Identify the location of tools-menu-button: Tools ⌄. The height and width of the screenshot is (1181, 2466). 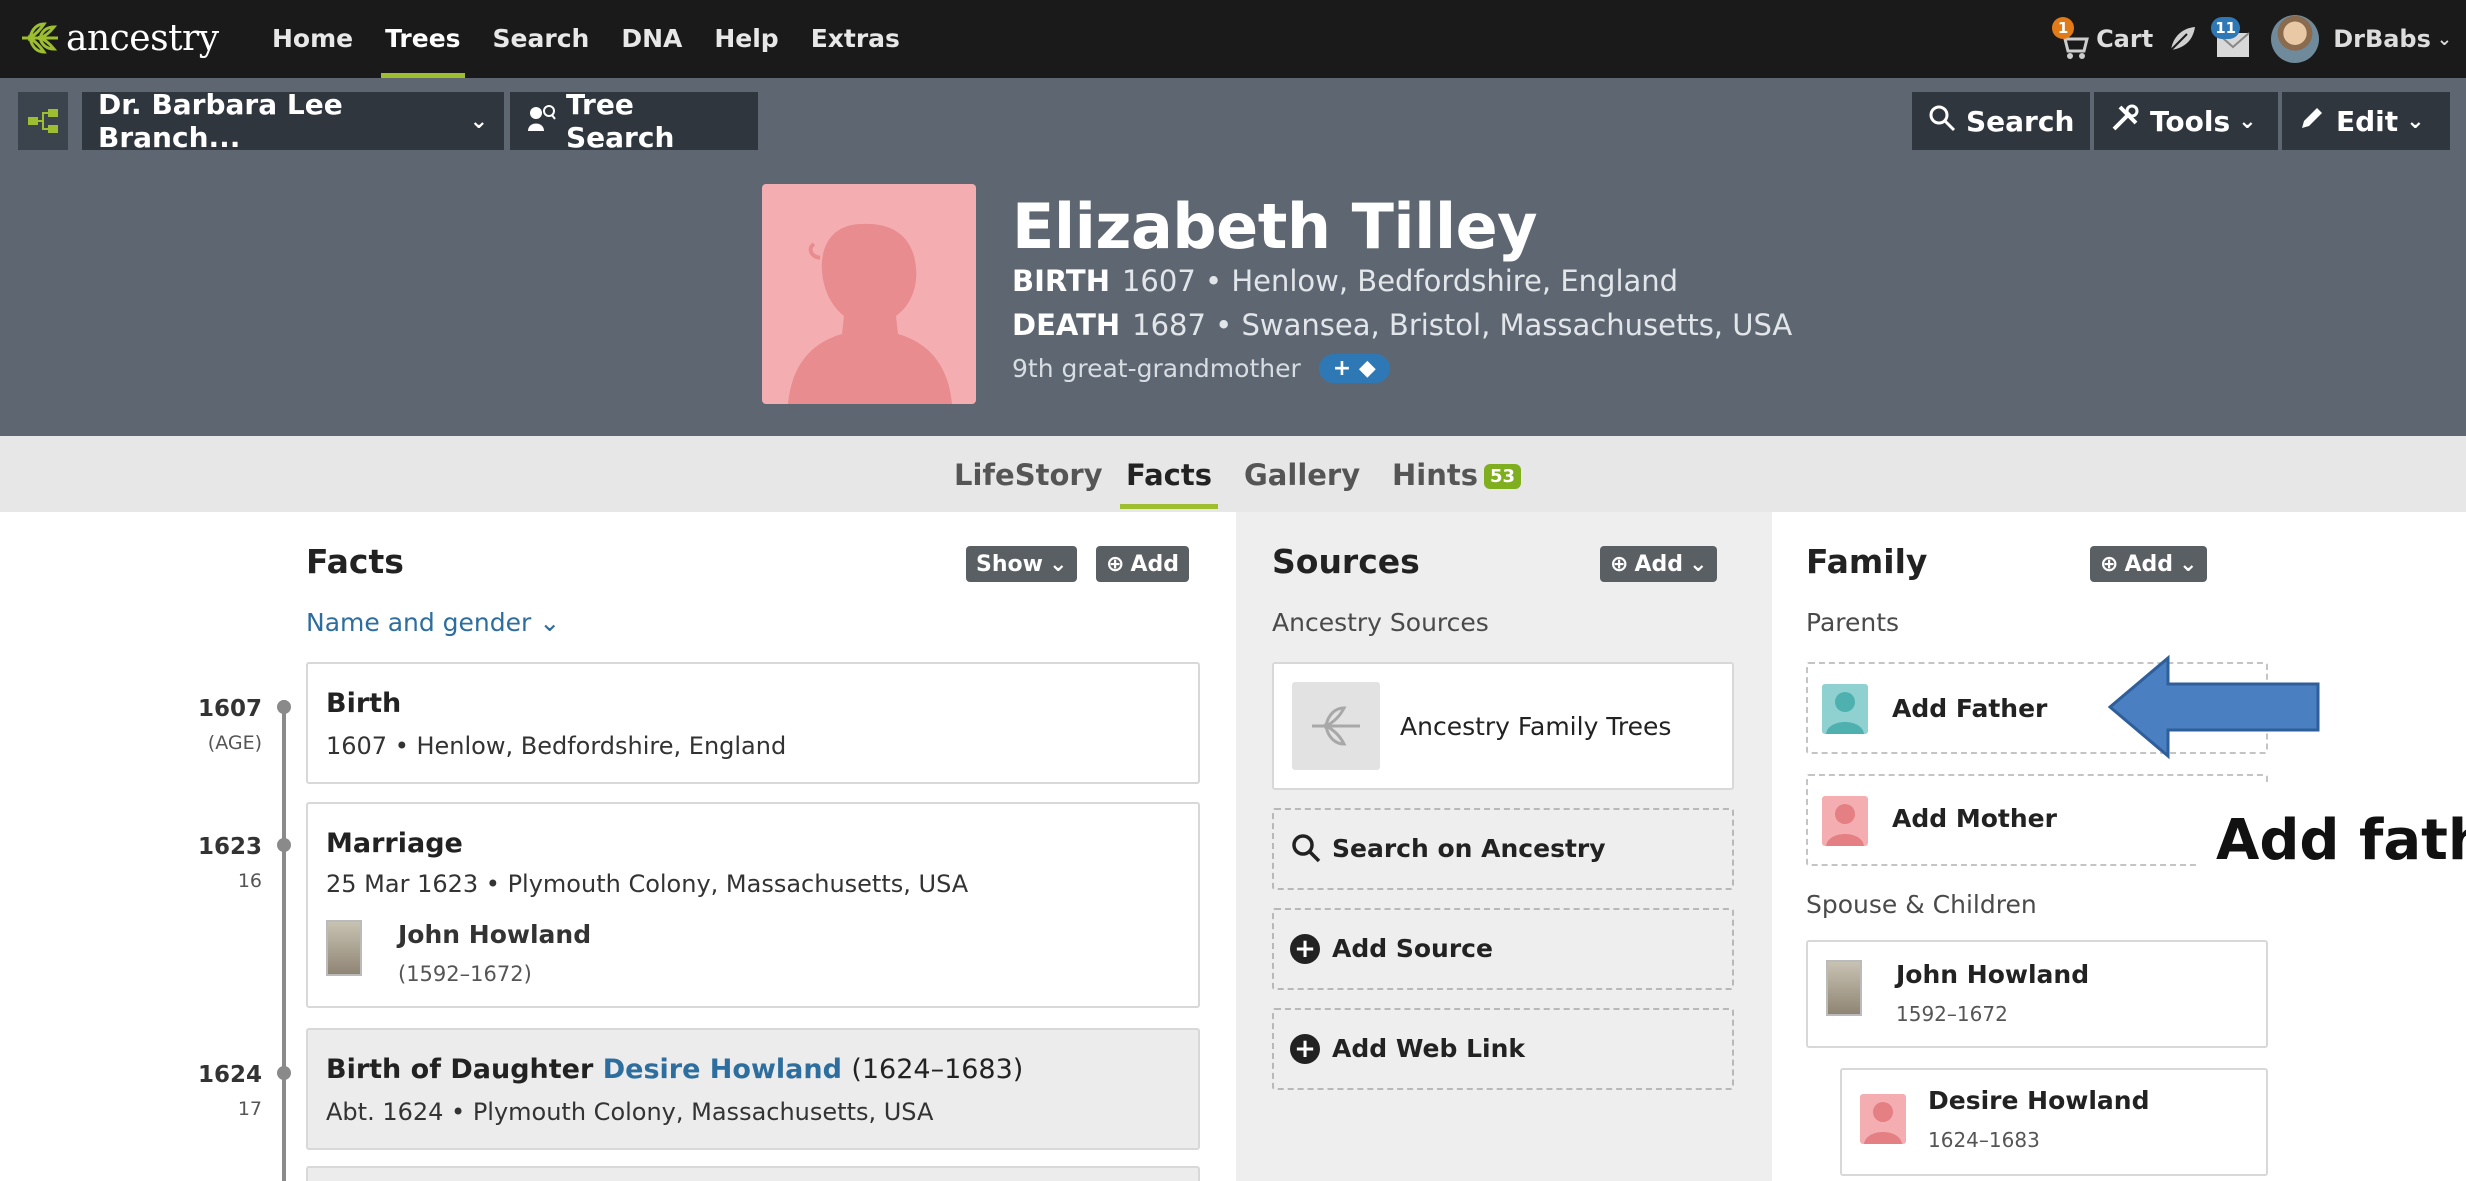
(2186, 121).